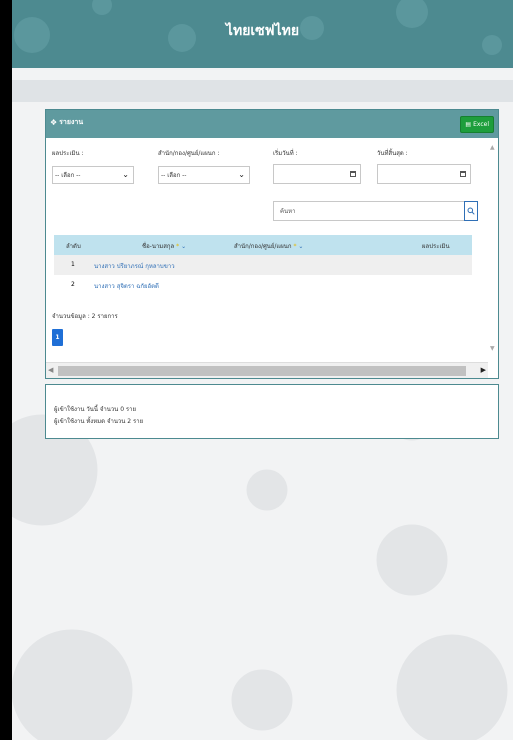 Image resolution: width=513 pixels, height=740 pixels. Describe the element at coordinates (71, 122) in the screenshot. I see `panel-title-label: รายงาน` at that location.